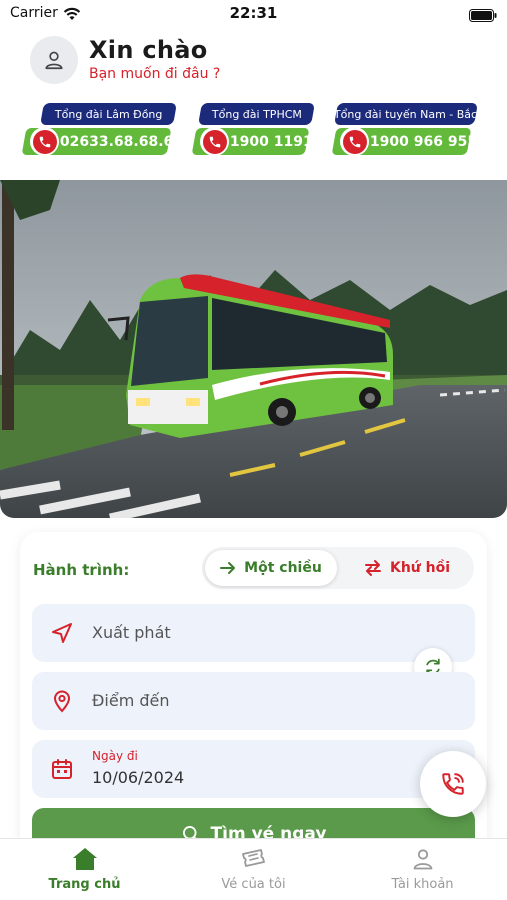 The height and width of the screenshot is (900, 507). Describe the element at coordinates (253, 769) in the screenshot. I see `date-field: Ngày đi 10/06/2024` at that location.